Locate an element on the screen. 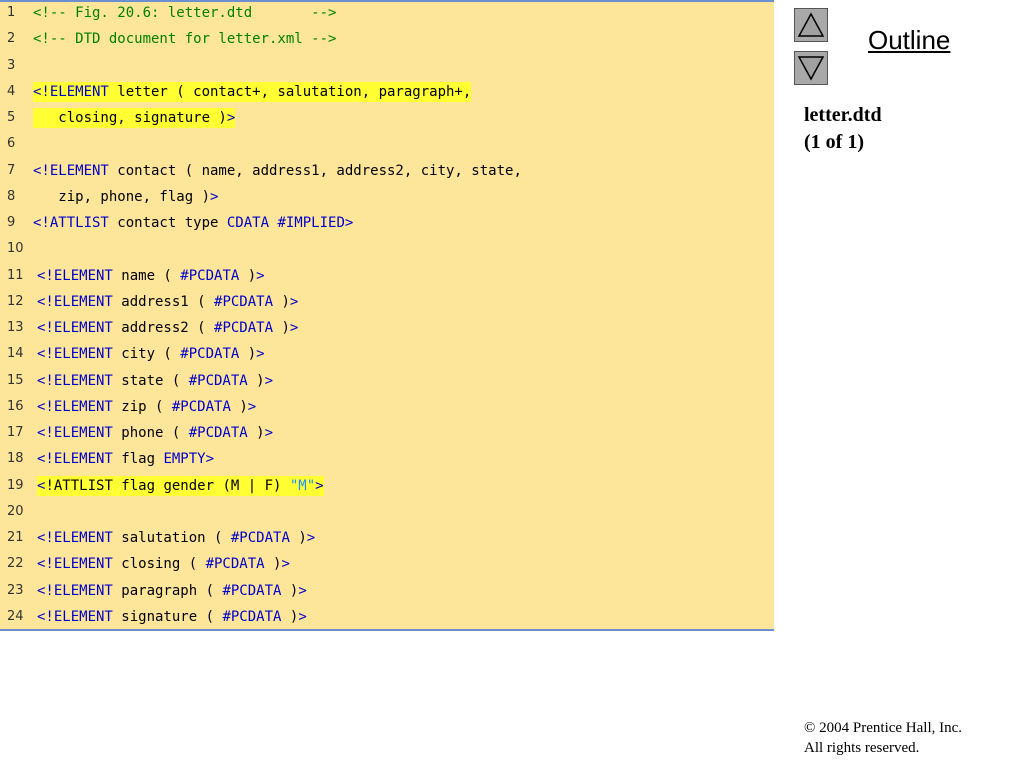 The width and height of the screenshot is (1024, 768). code-token: city ( is located at coordinates (146, 354).